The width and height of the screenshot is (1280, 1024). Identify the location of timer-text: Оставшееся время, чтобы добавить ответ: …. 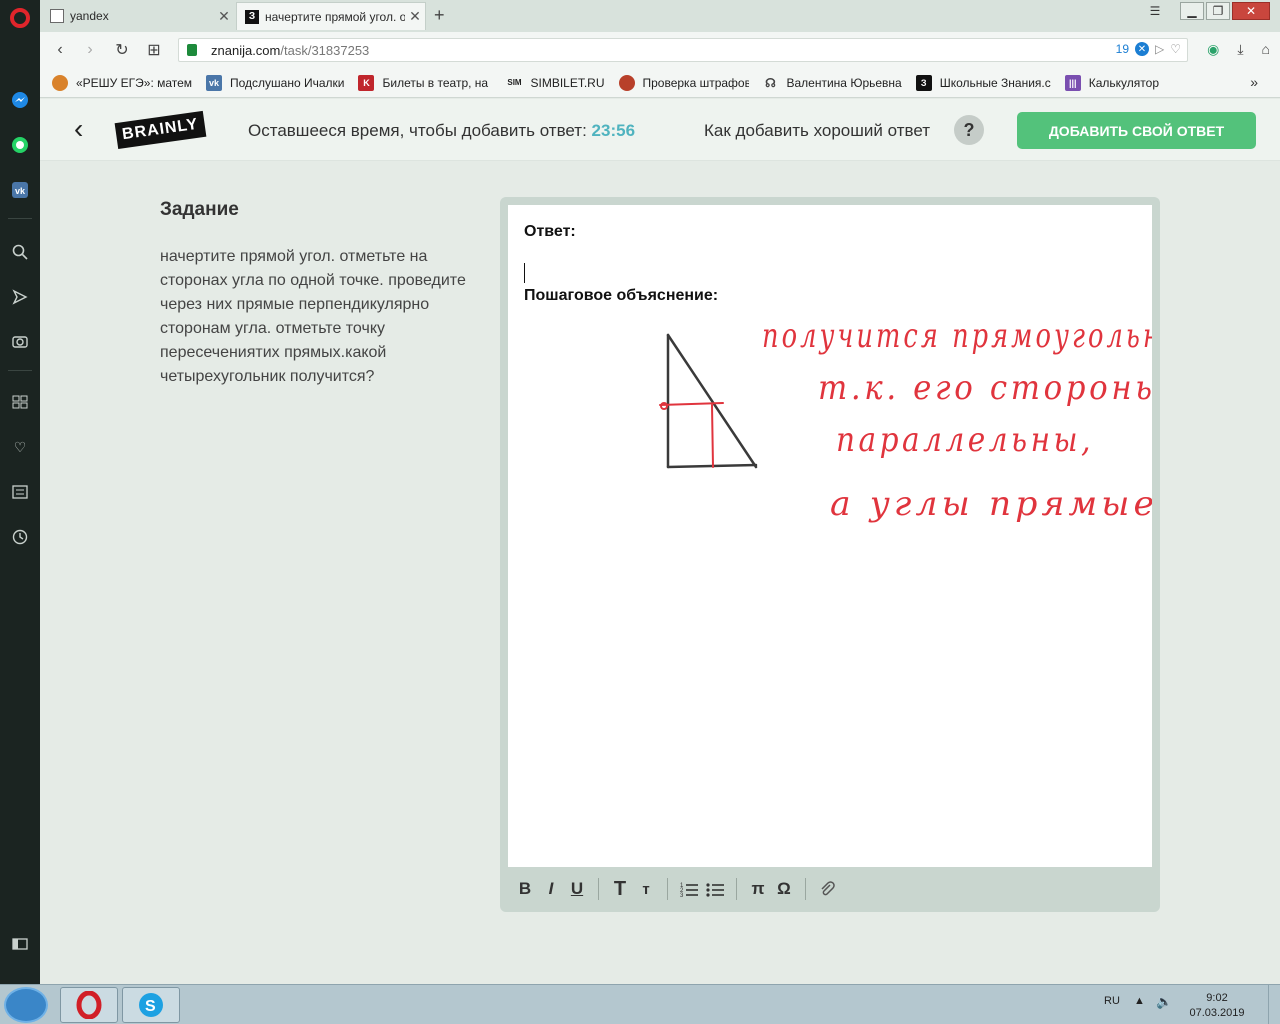
(442, 130).